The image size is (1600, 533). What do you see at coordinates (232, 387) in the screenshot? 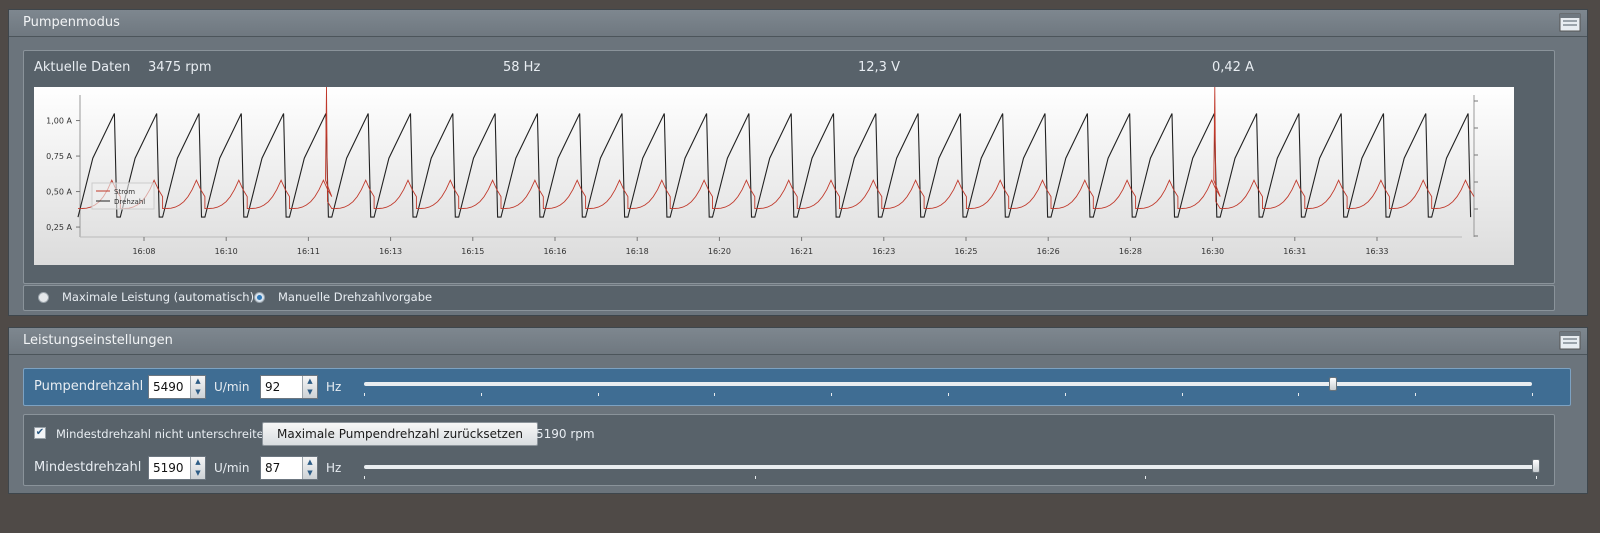
I see `pump-speed-rpm-unit: U/min` at bounding box center [232, 387].